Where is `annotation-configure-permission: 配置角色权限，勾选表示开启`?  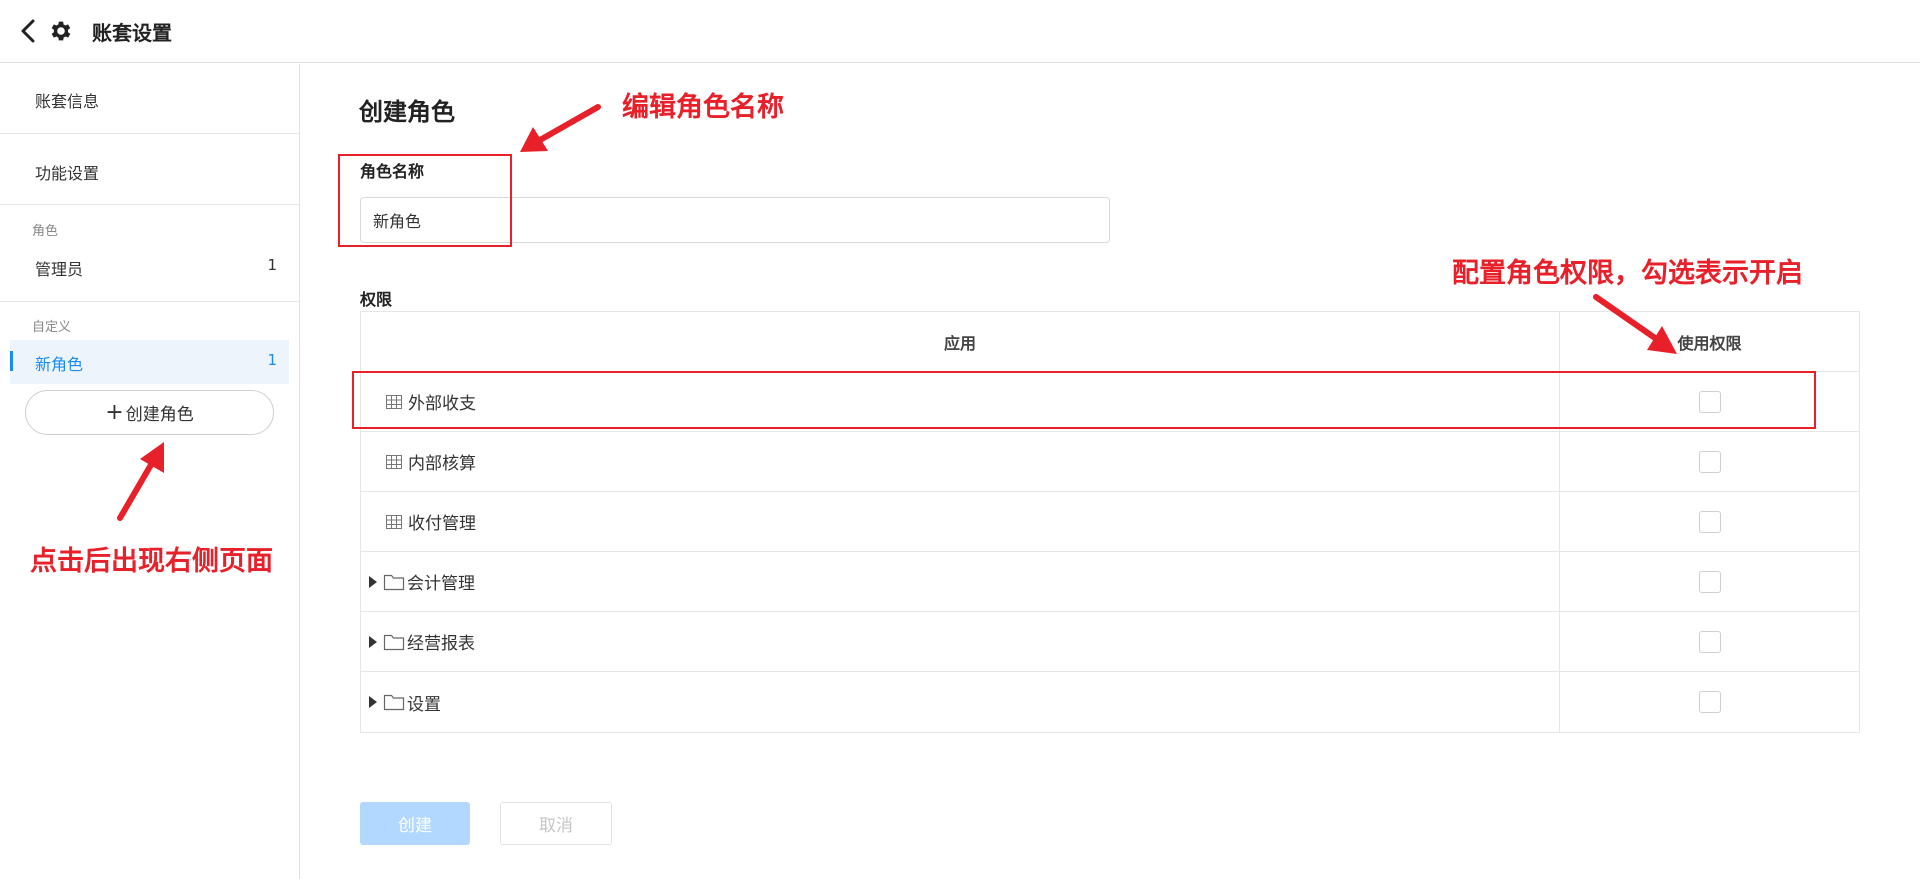
annotation-configure-permission: 配置角色权限，勾选表示开启 is located at coordinates (1627, 273).